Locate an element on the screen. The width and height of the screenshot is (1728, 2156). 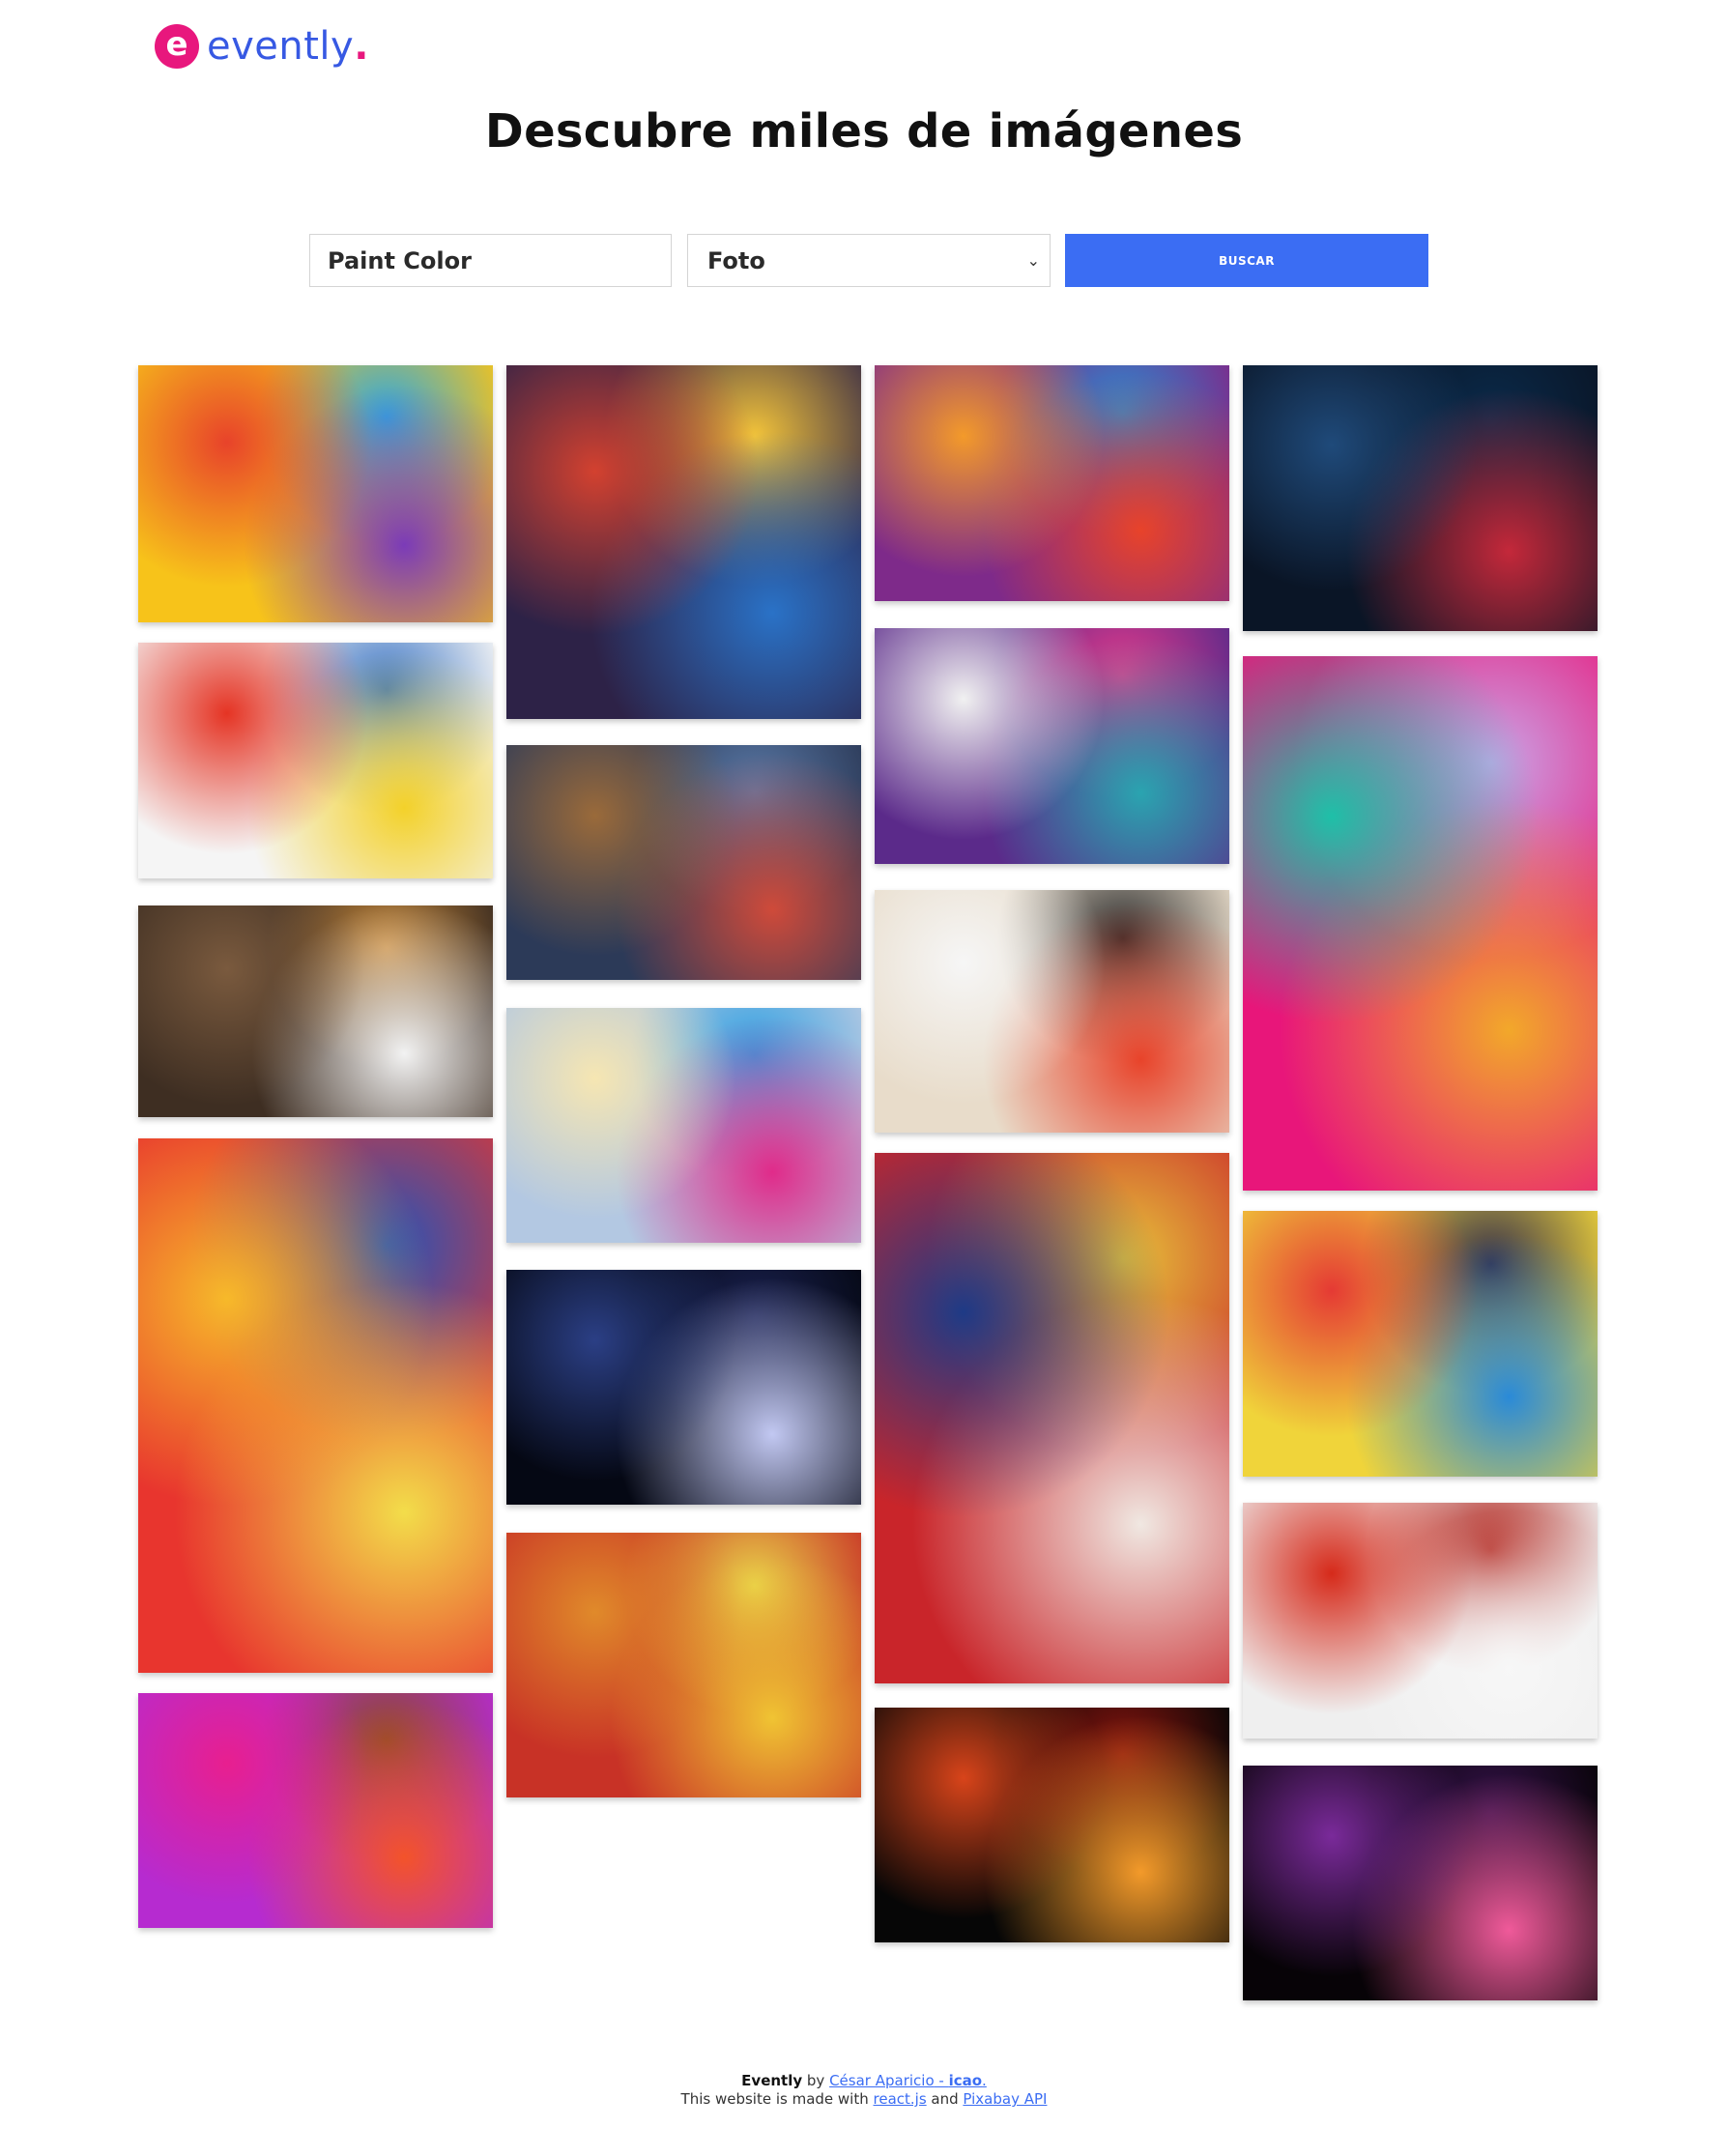
author-end: . is located at coordinates (985, 2080).